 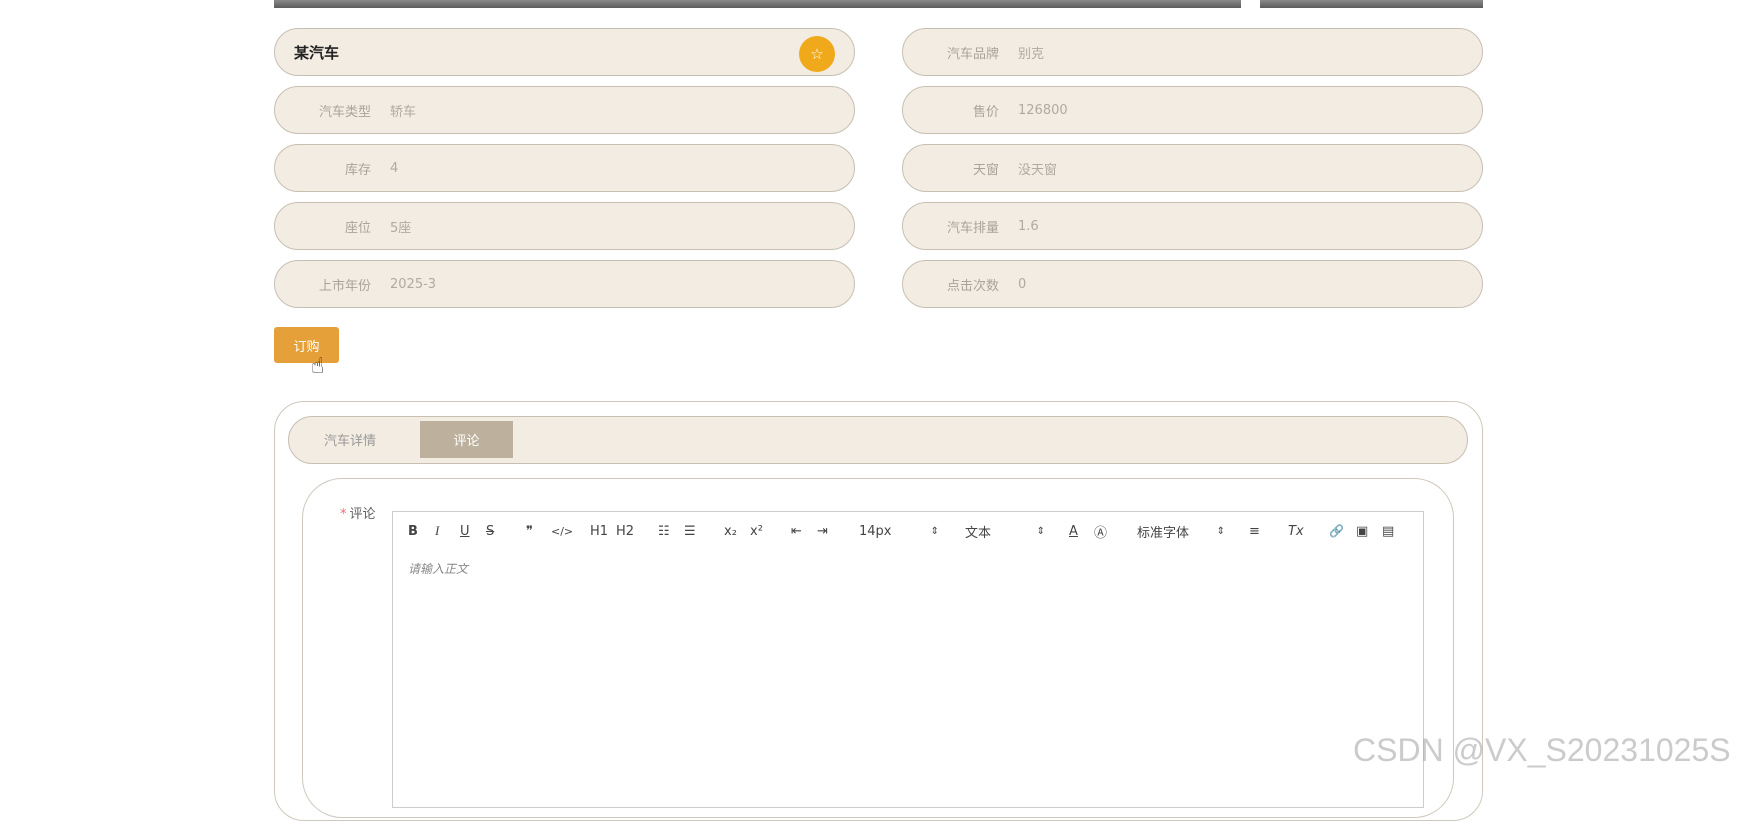 What do you see at coordinates (1362, 531) in the screenshot?
I see `image-button: ▣` at bounding box center [1362, 531].